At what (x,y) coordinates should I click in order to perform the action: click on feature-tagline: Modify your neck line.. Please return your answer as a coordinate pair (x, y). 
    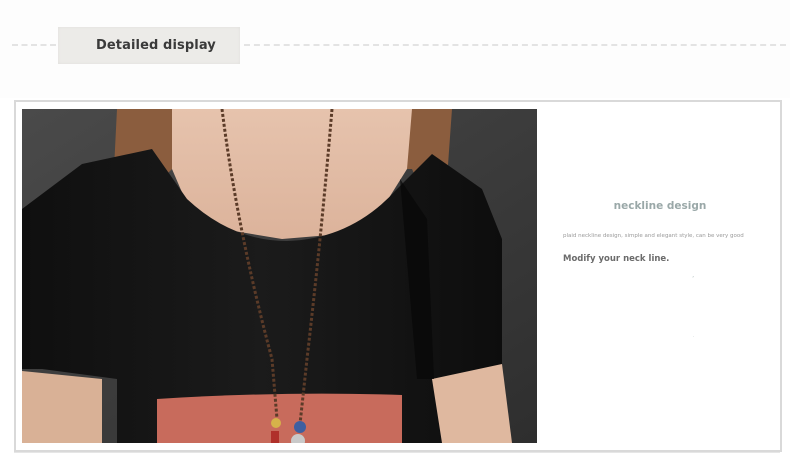
    Looking at the image, I should click on (616, 259).